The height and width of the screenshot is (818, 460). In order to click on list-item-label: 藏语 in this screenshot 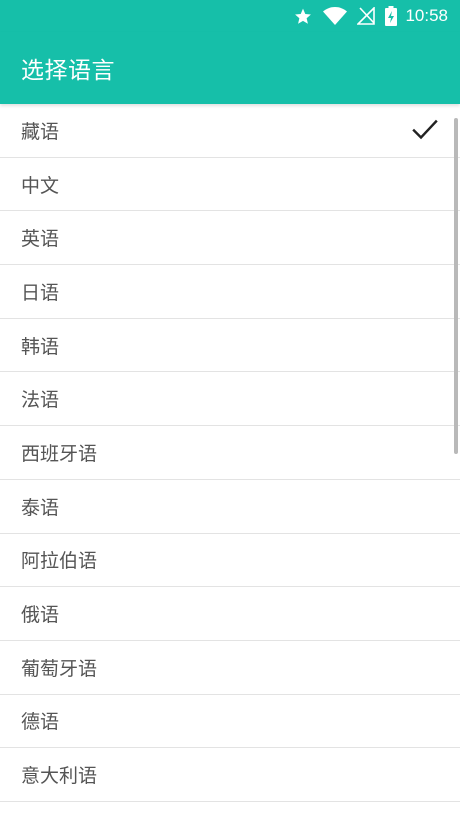, I will do `click(40, 131)`.